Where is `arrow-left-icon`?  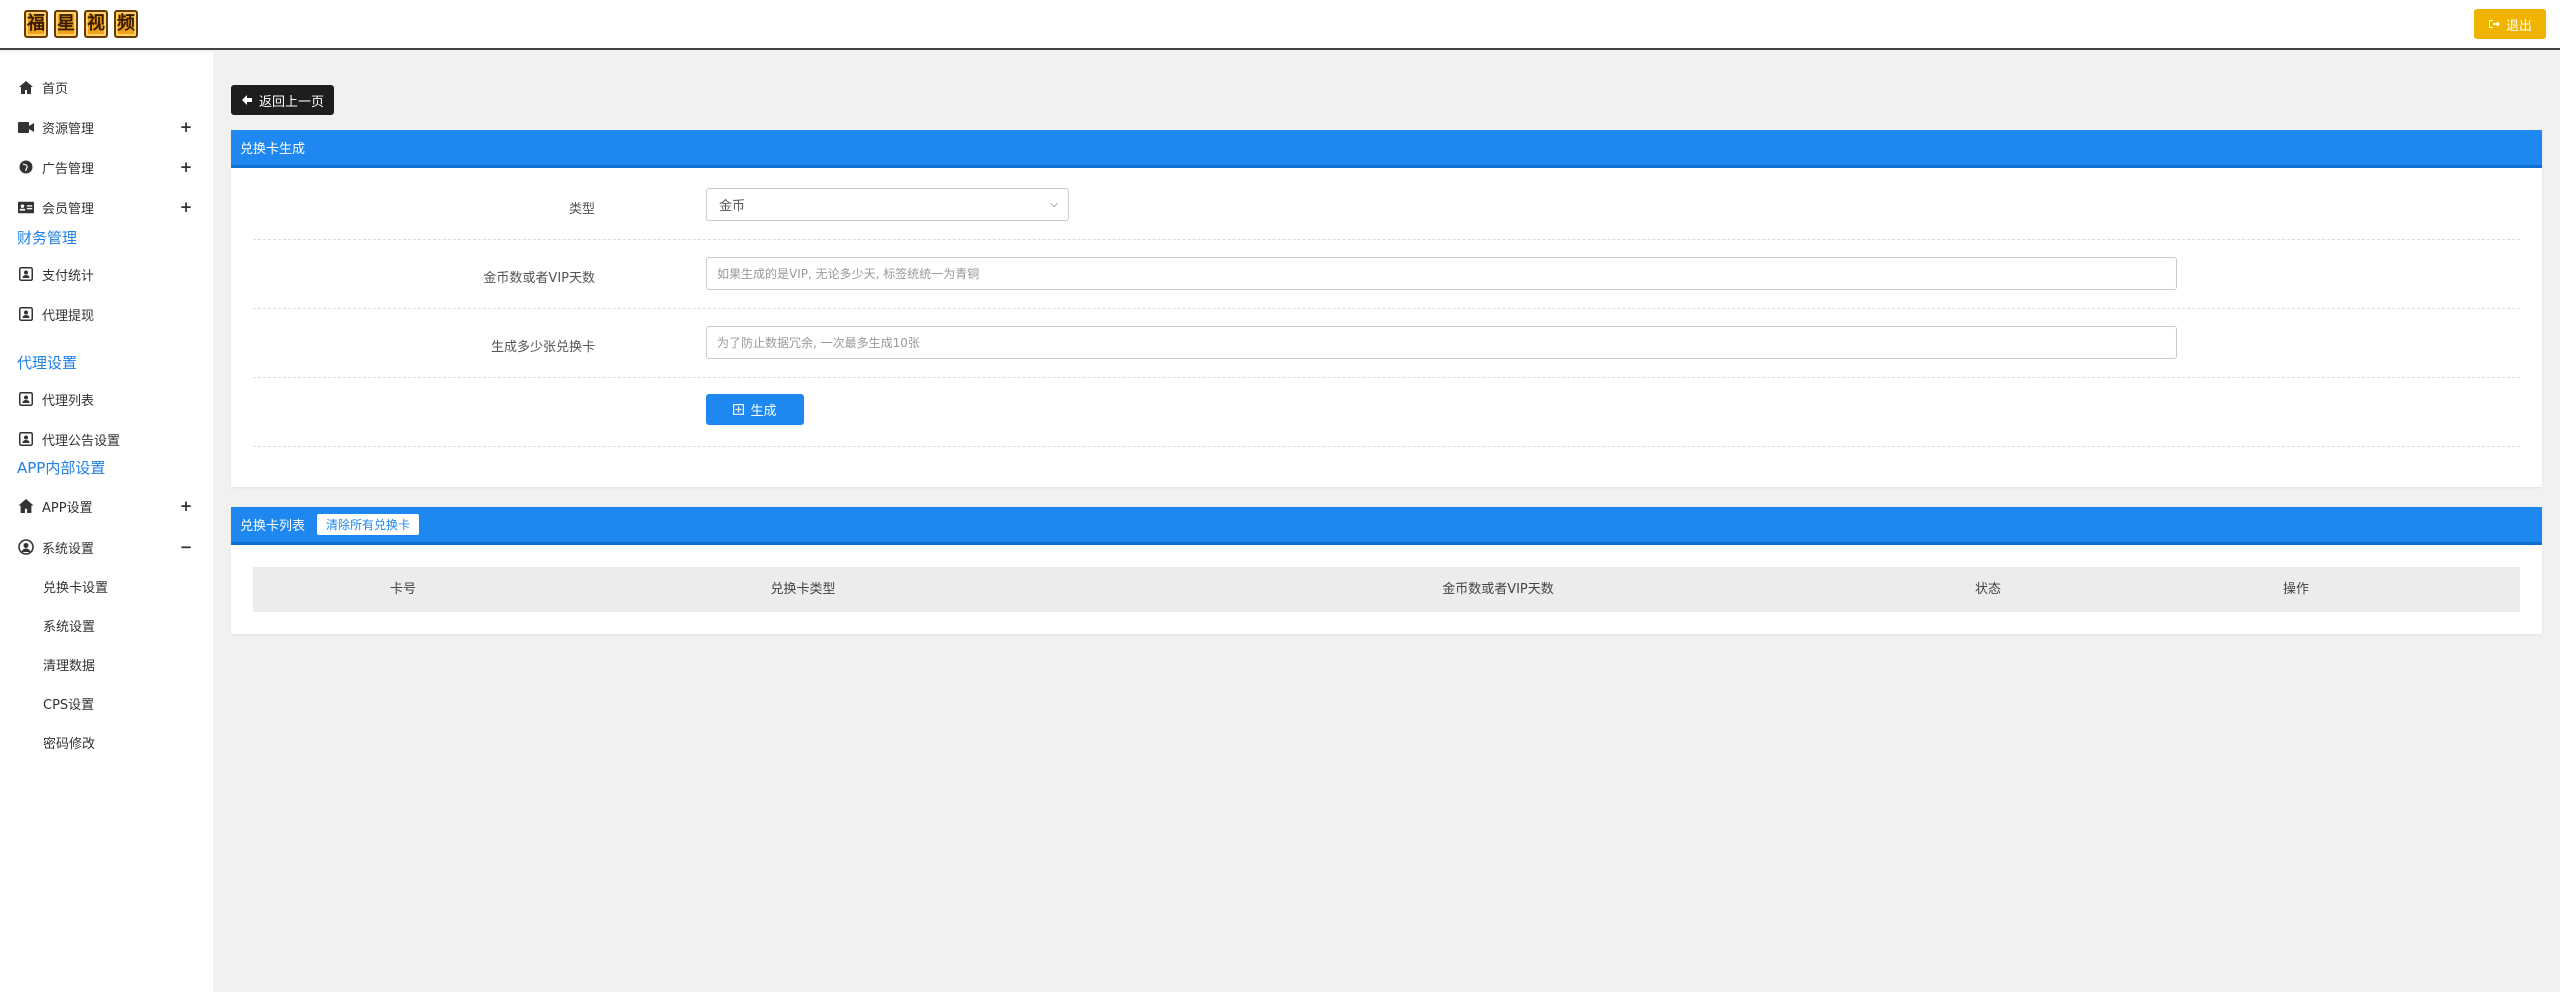 arrow-left-icon is located at coordinates (246, 100).